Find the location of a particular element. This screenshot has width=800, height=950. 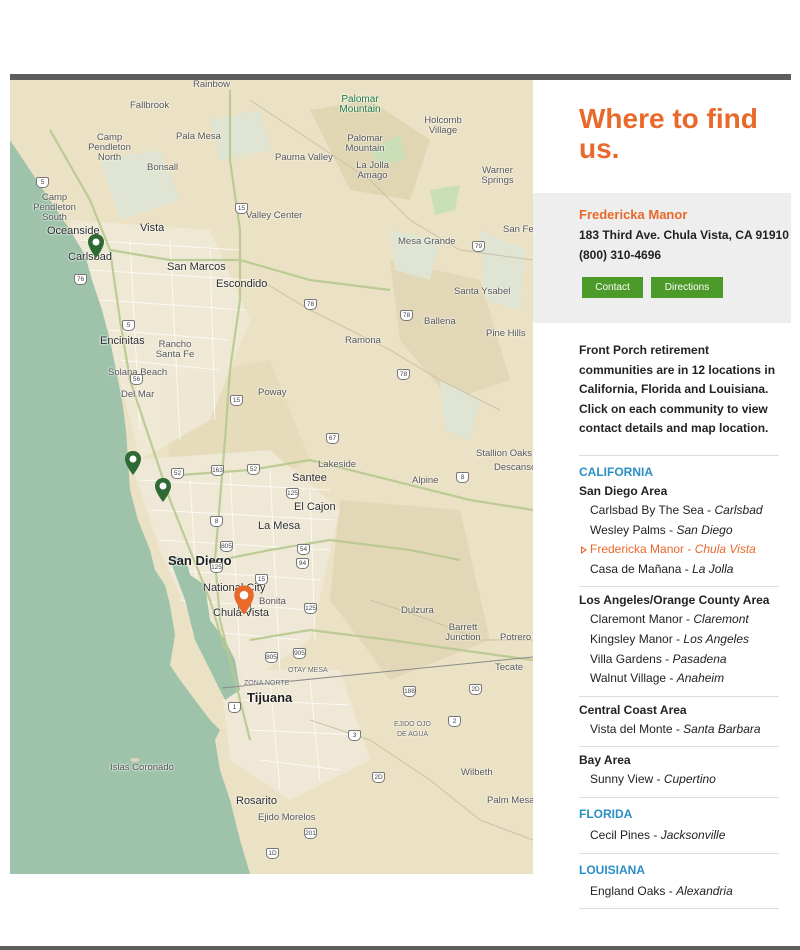

map-label: ZONA NORTE is located at coordinates (267, 683).